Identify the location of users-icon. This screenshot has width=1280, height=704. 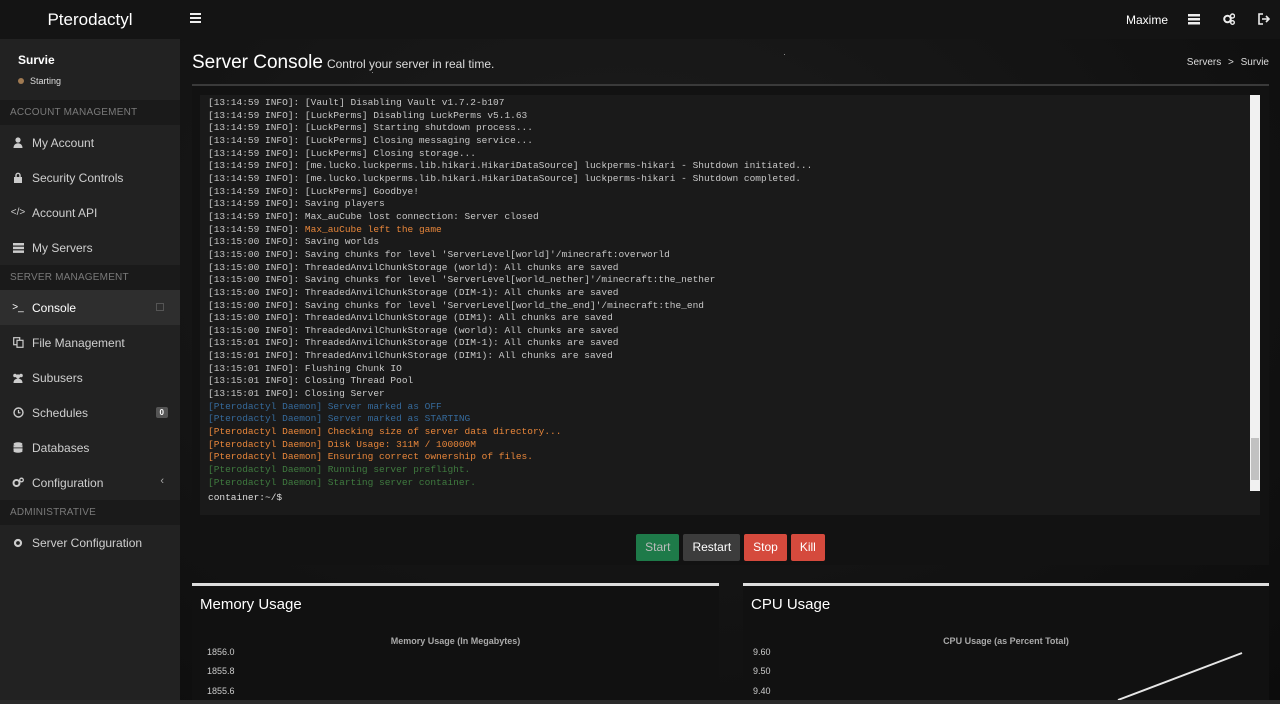
(18, 378).